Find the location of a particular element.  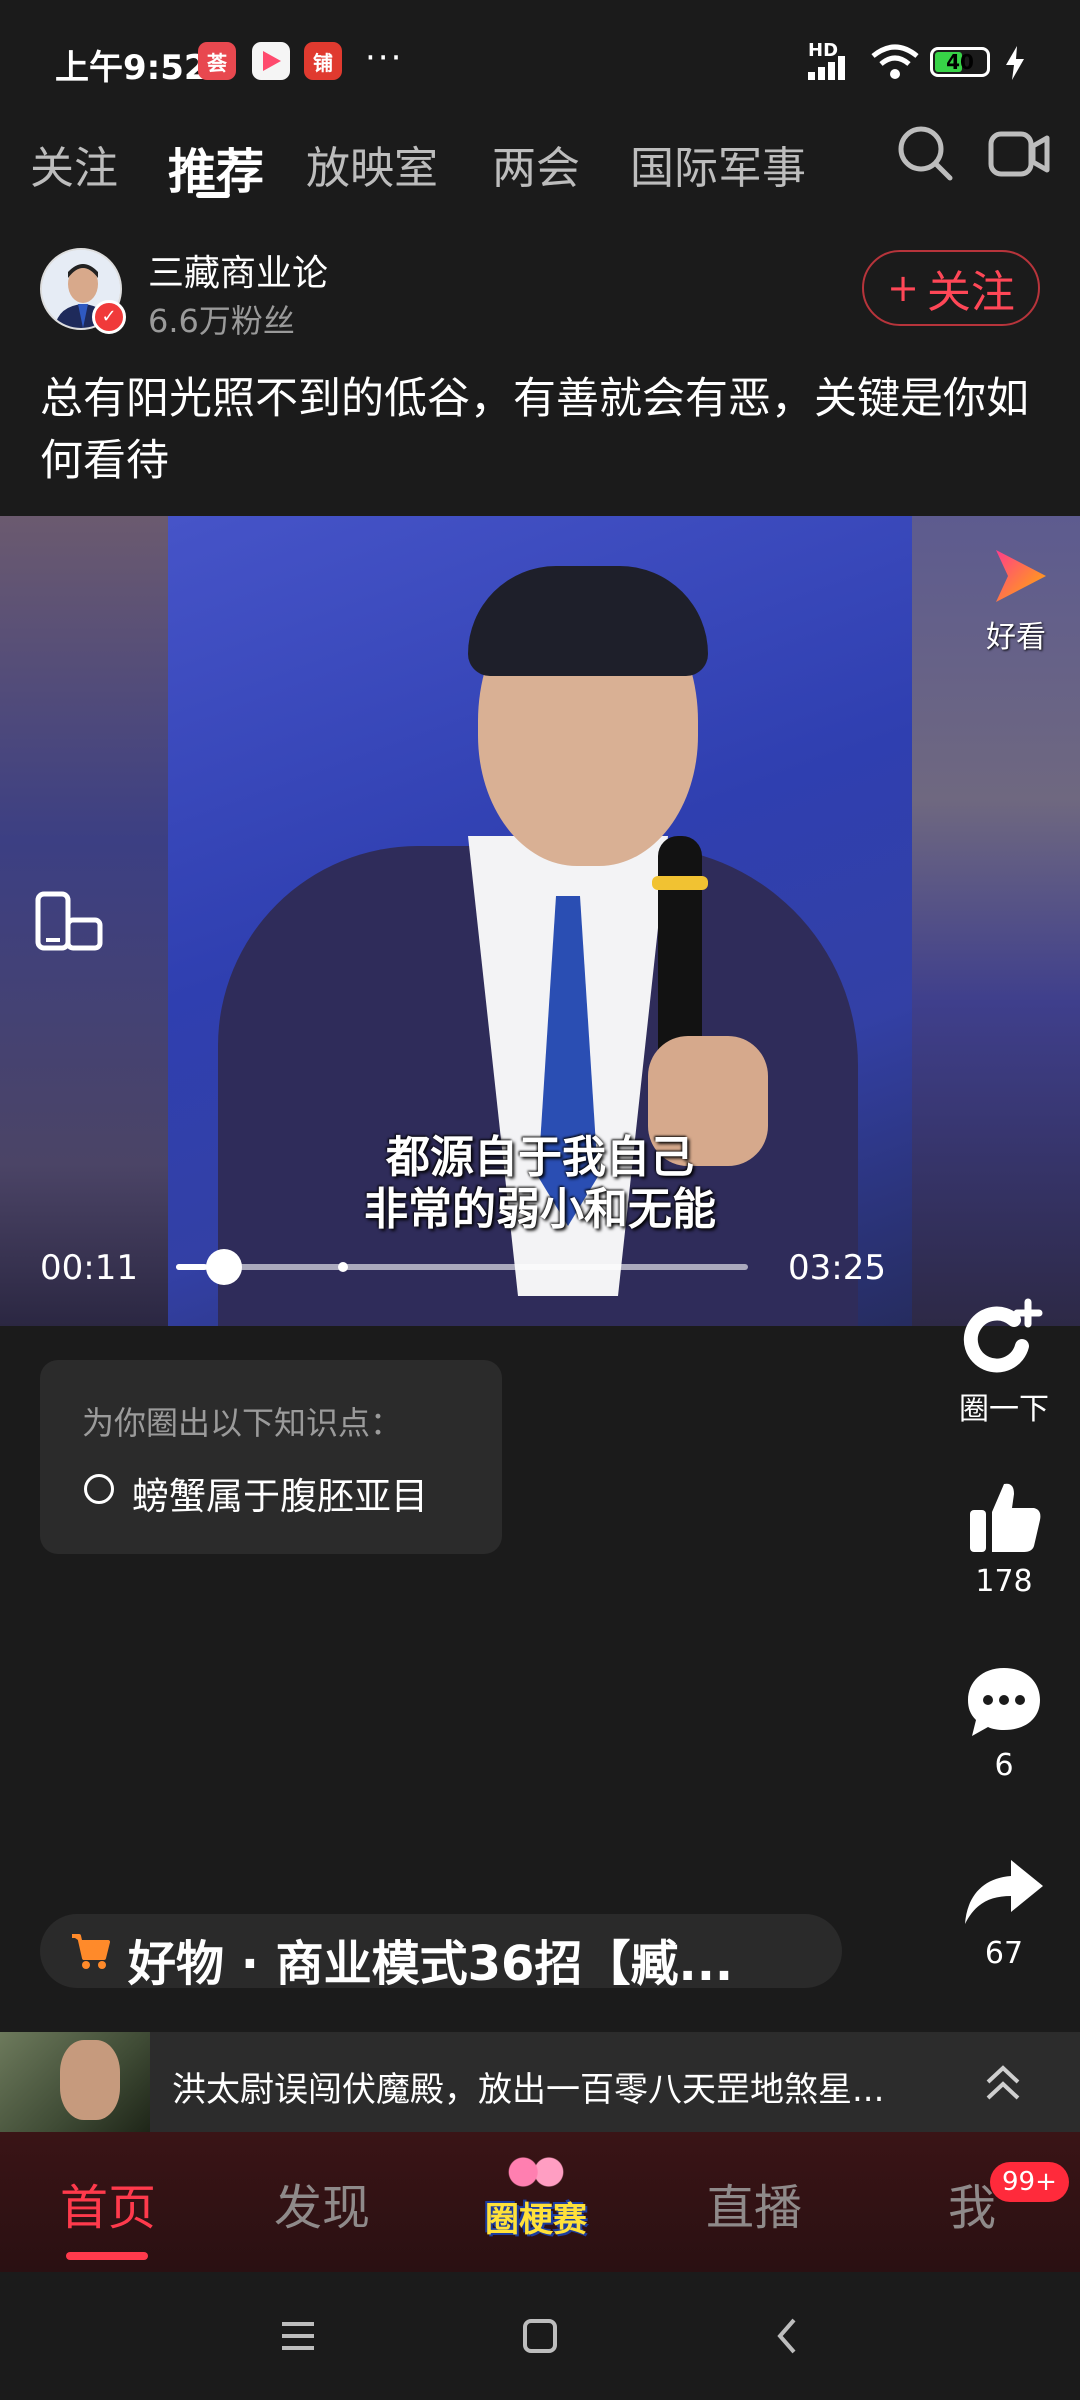

follow-plus-icon: + is located at coordinates (903, 288).